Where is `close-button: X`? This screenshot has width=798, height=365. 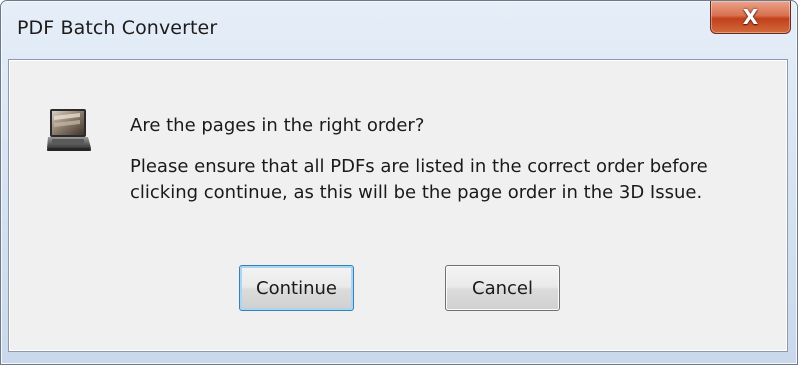 close-button: X is located at coordinates (750, 17).